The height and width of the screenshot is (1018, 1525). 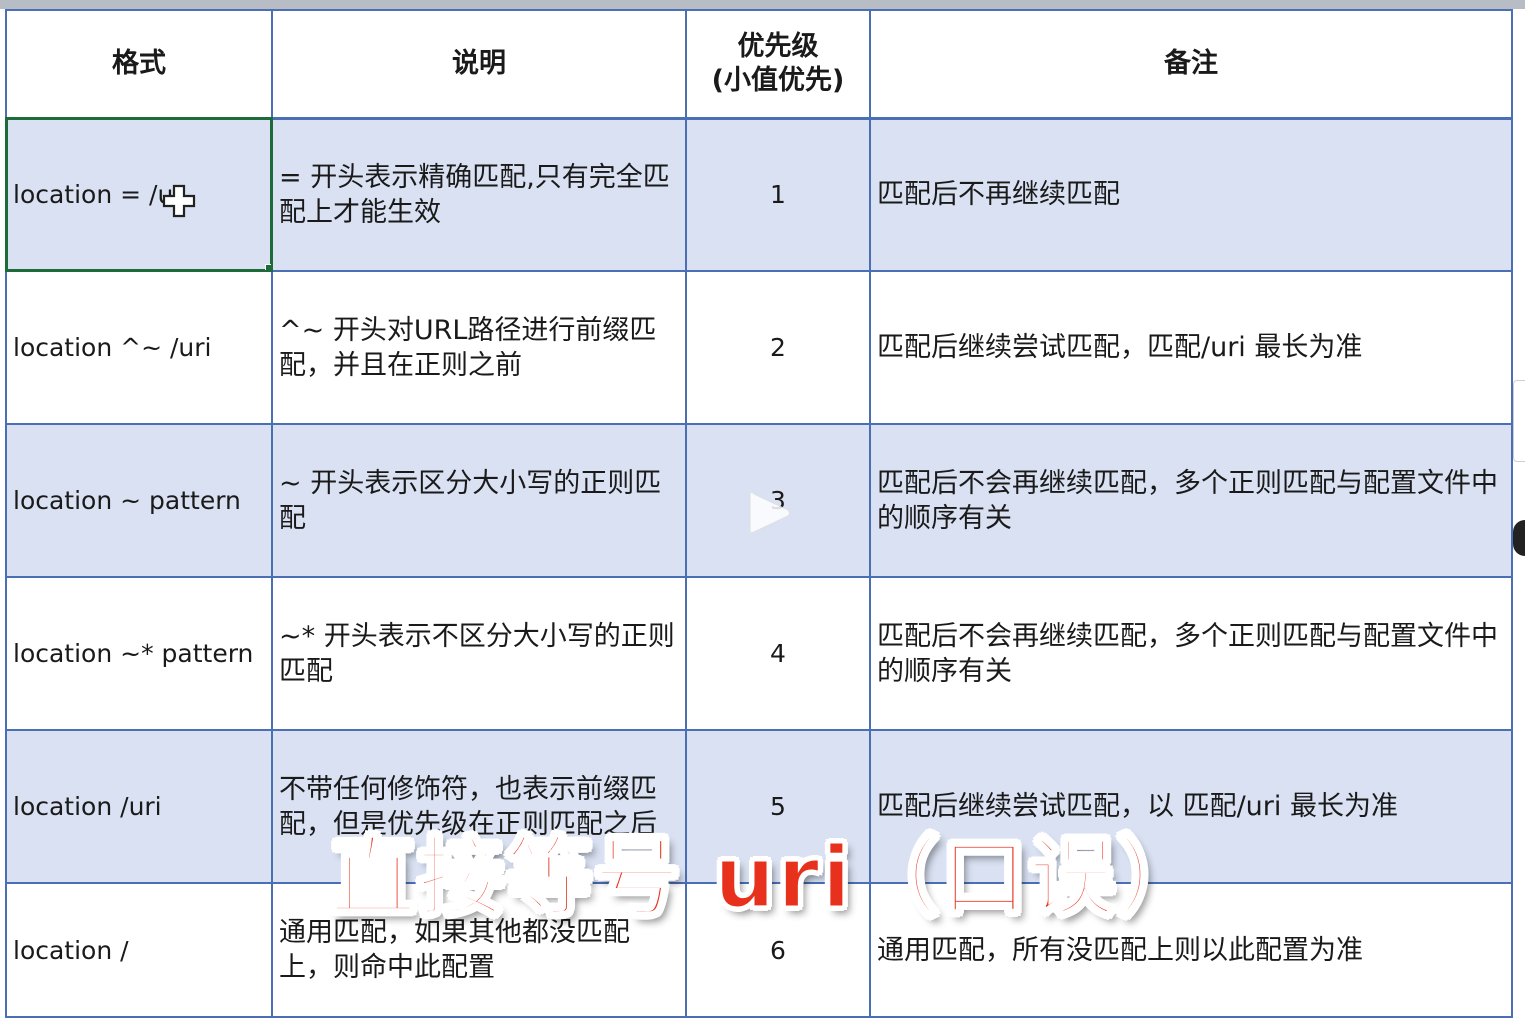 I want to click on format-cell: location = /u, so click(x=139, y=194).